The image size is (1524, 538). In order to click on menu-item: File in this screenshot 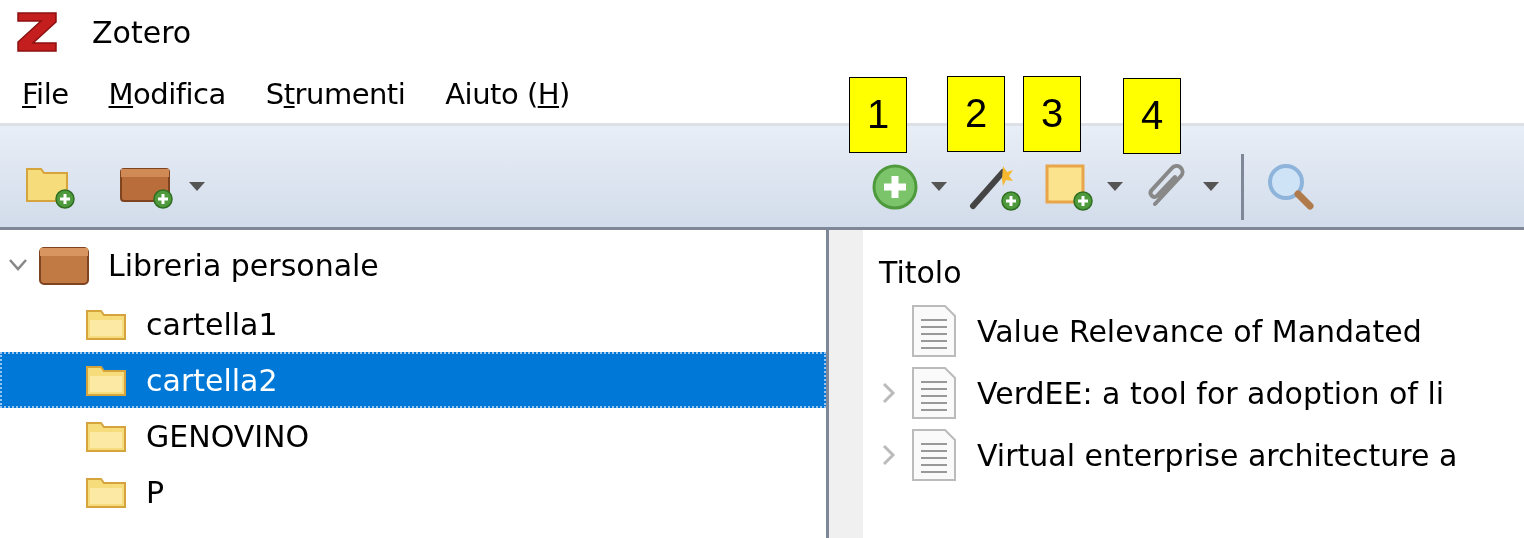, I will do `click(45, 93)`.